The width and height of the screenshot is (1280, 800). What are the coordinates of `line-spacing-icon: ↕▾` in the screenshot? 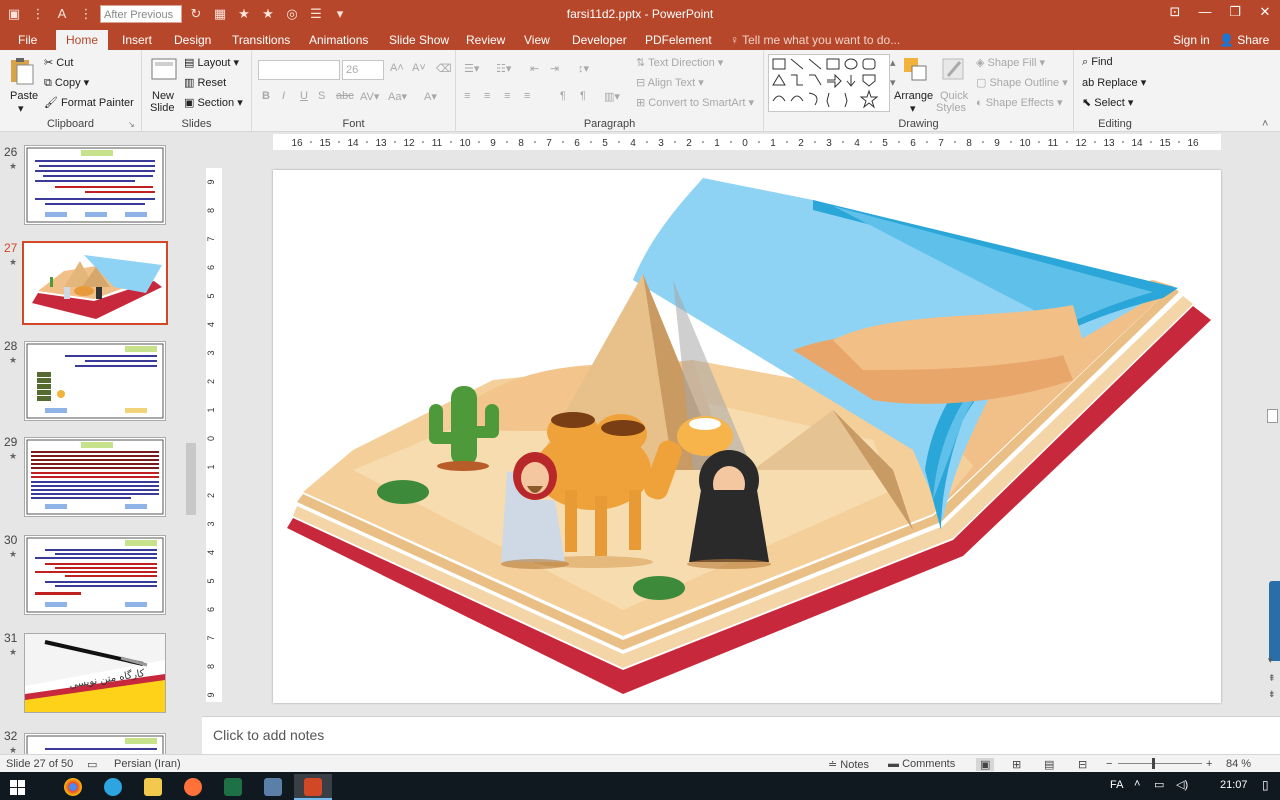 It's located at (583, 68).